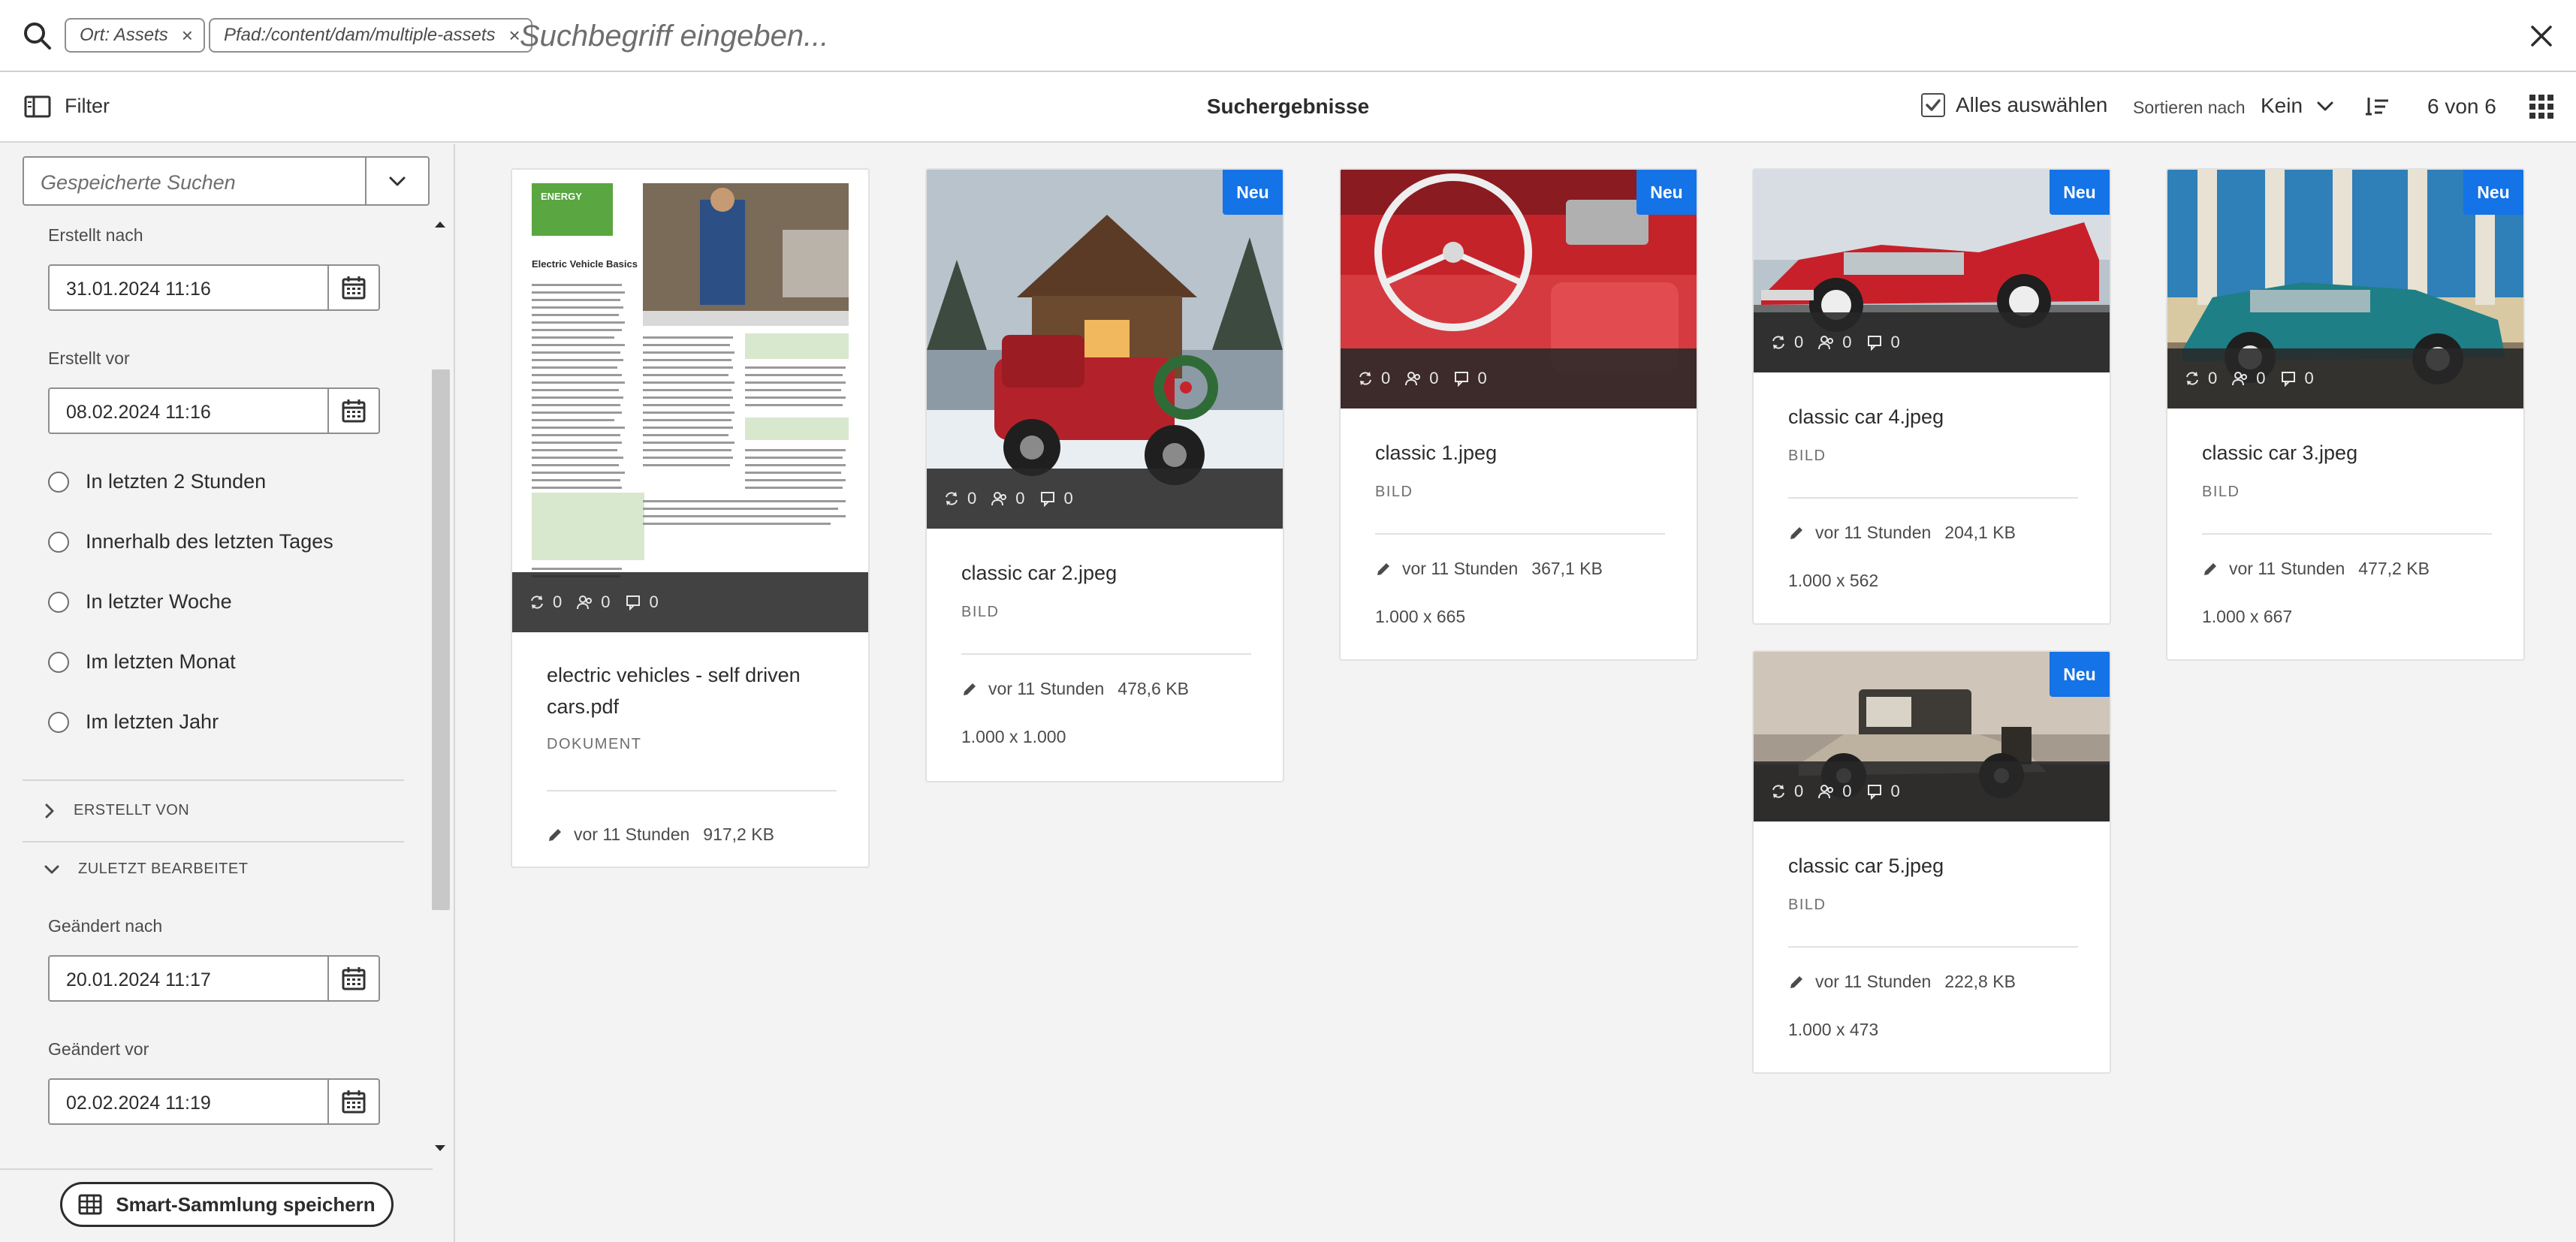  Describe the element at coordinates (1153, 688) in the screenshot. I see `file-size: 478,6 KB` at that location.